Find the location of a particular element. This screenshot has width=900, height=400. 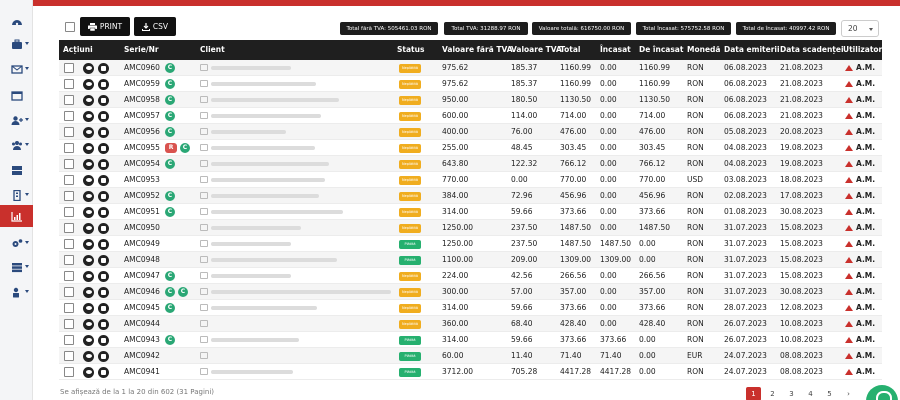

page-3: 3 is located at coordinates (791, 393).